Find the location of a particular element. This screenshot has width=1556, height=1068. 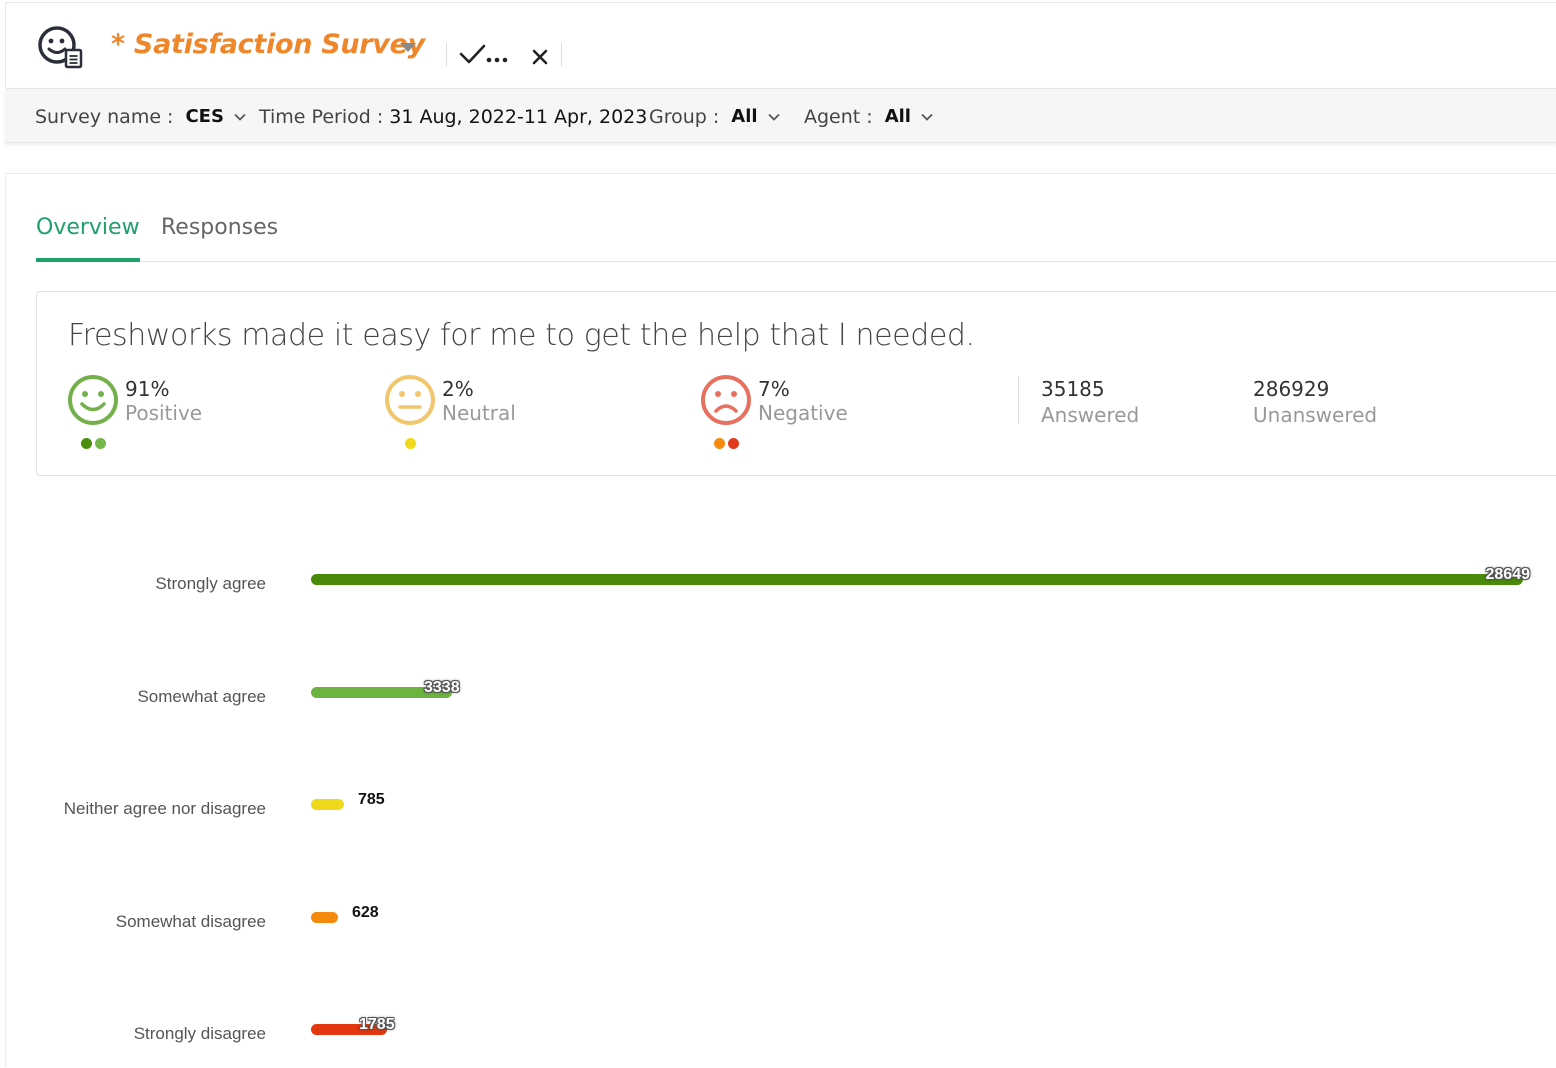

category-label: Neither agree nor disagree is located at coordinates (164, 808).